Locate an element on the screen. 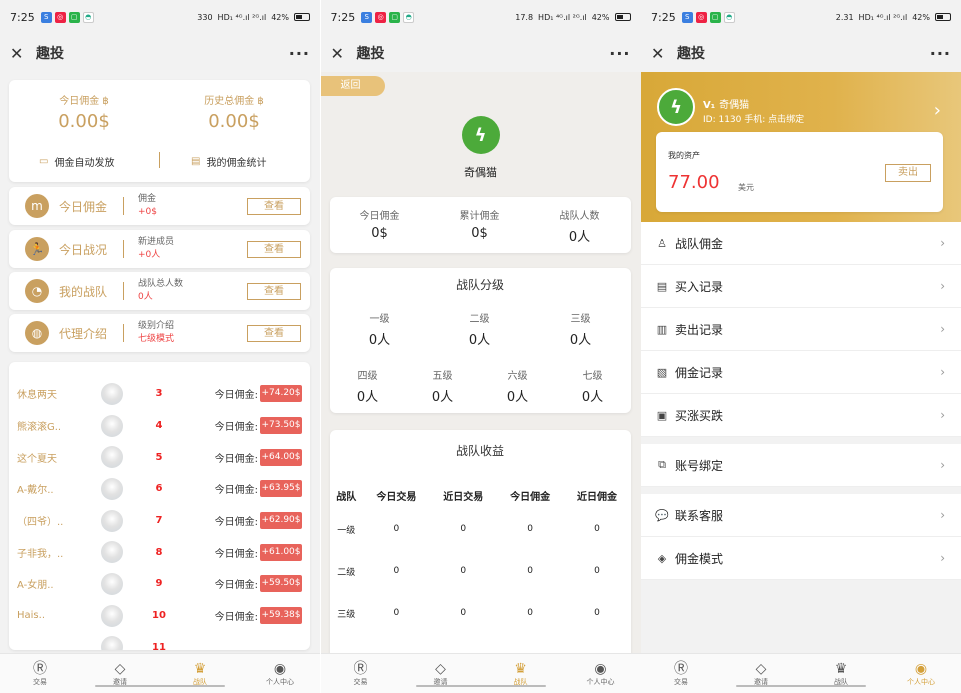 The height and width of the screenshot is (693, 961). menu-item-commission-records: ▧ 佣金记录 › is located at coordinates (801, 372).